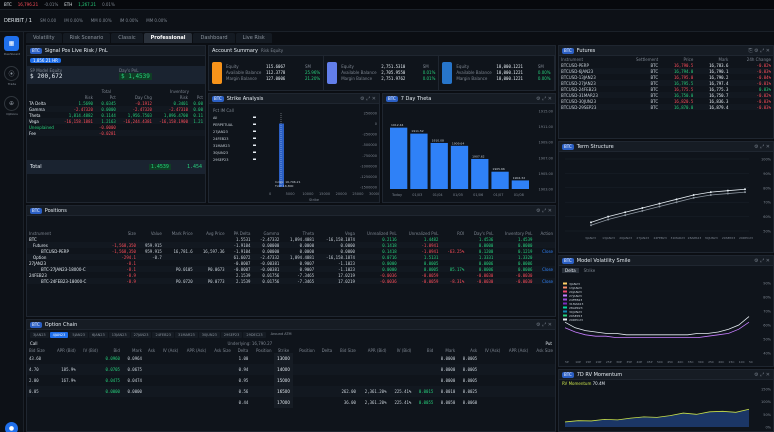  Describe the element at coordinates (39, 335) in the screenshot. I see `expiry-button: 3JAN23` at that location.